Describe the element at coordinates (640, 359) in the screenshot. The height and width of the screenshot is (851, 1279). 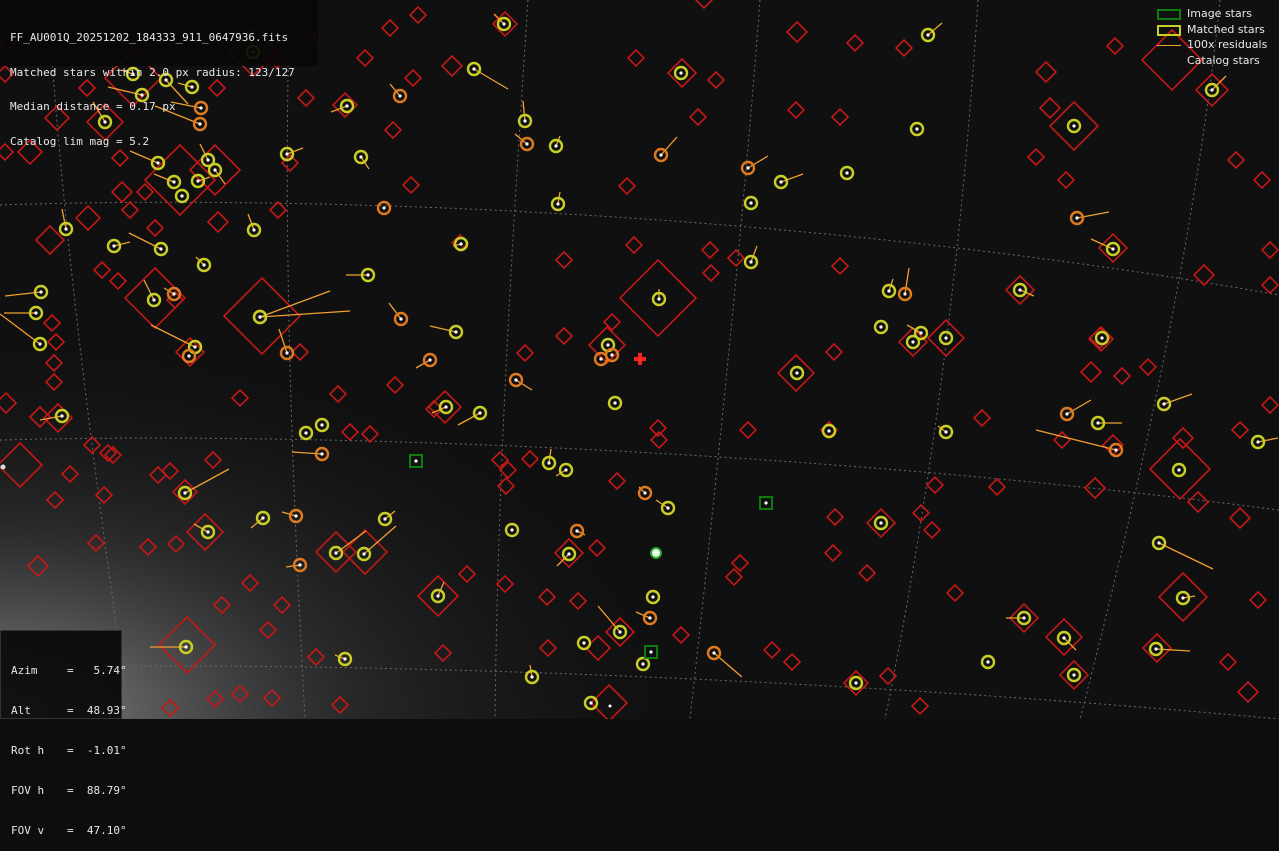
I see `cross-vertical` at that location.